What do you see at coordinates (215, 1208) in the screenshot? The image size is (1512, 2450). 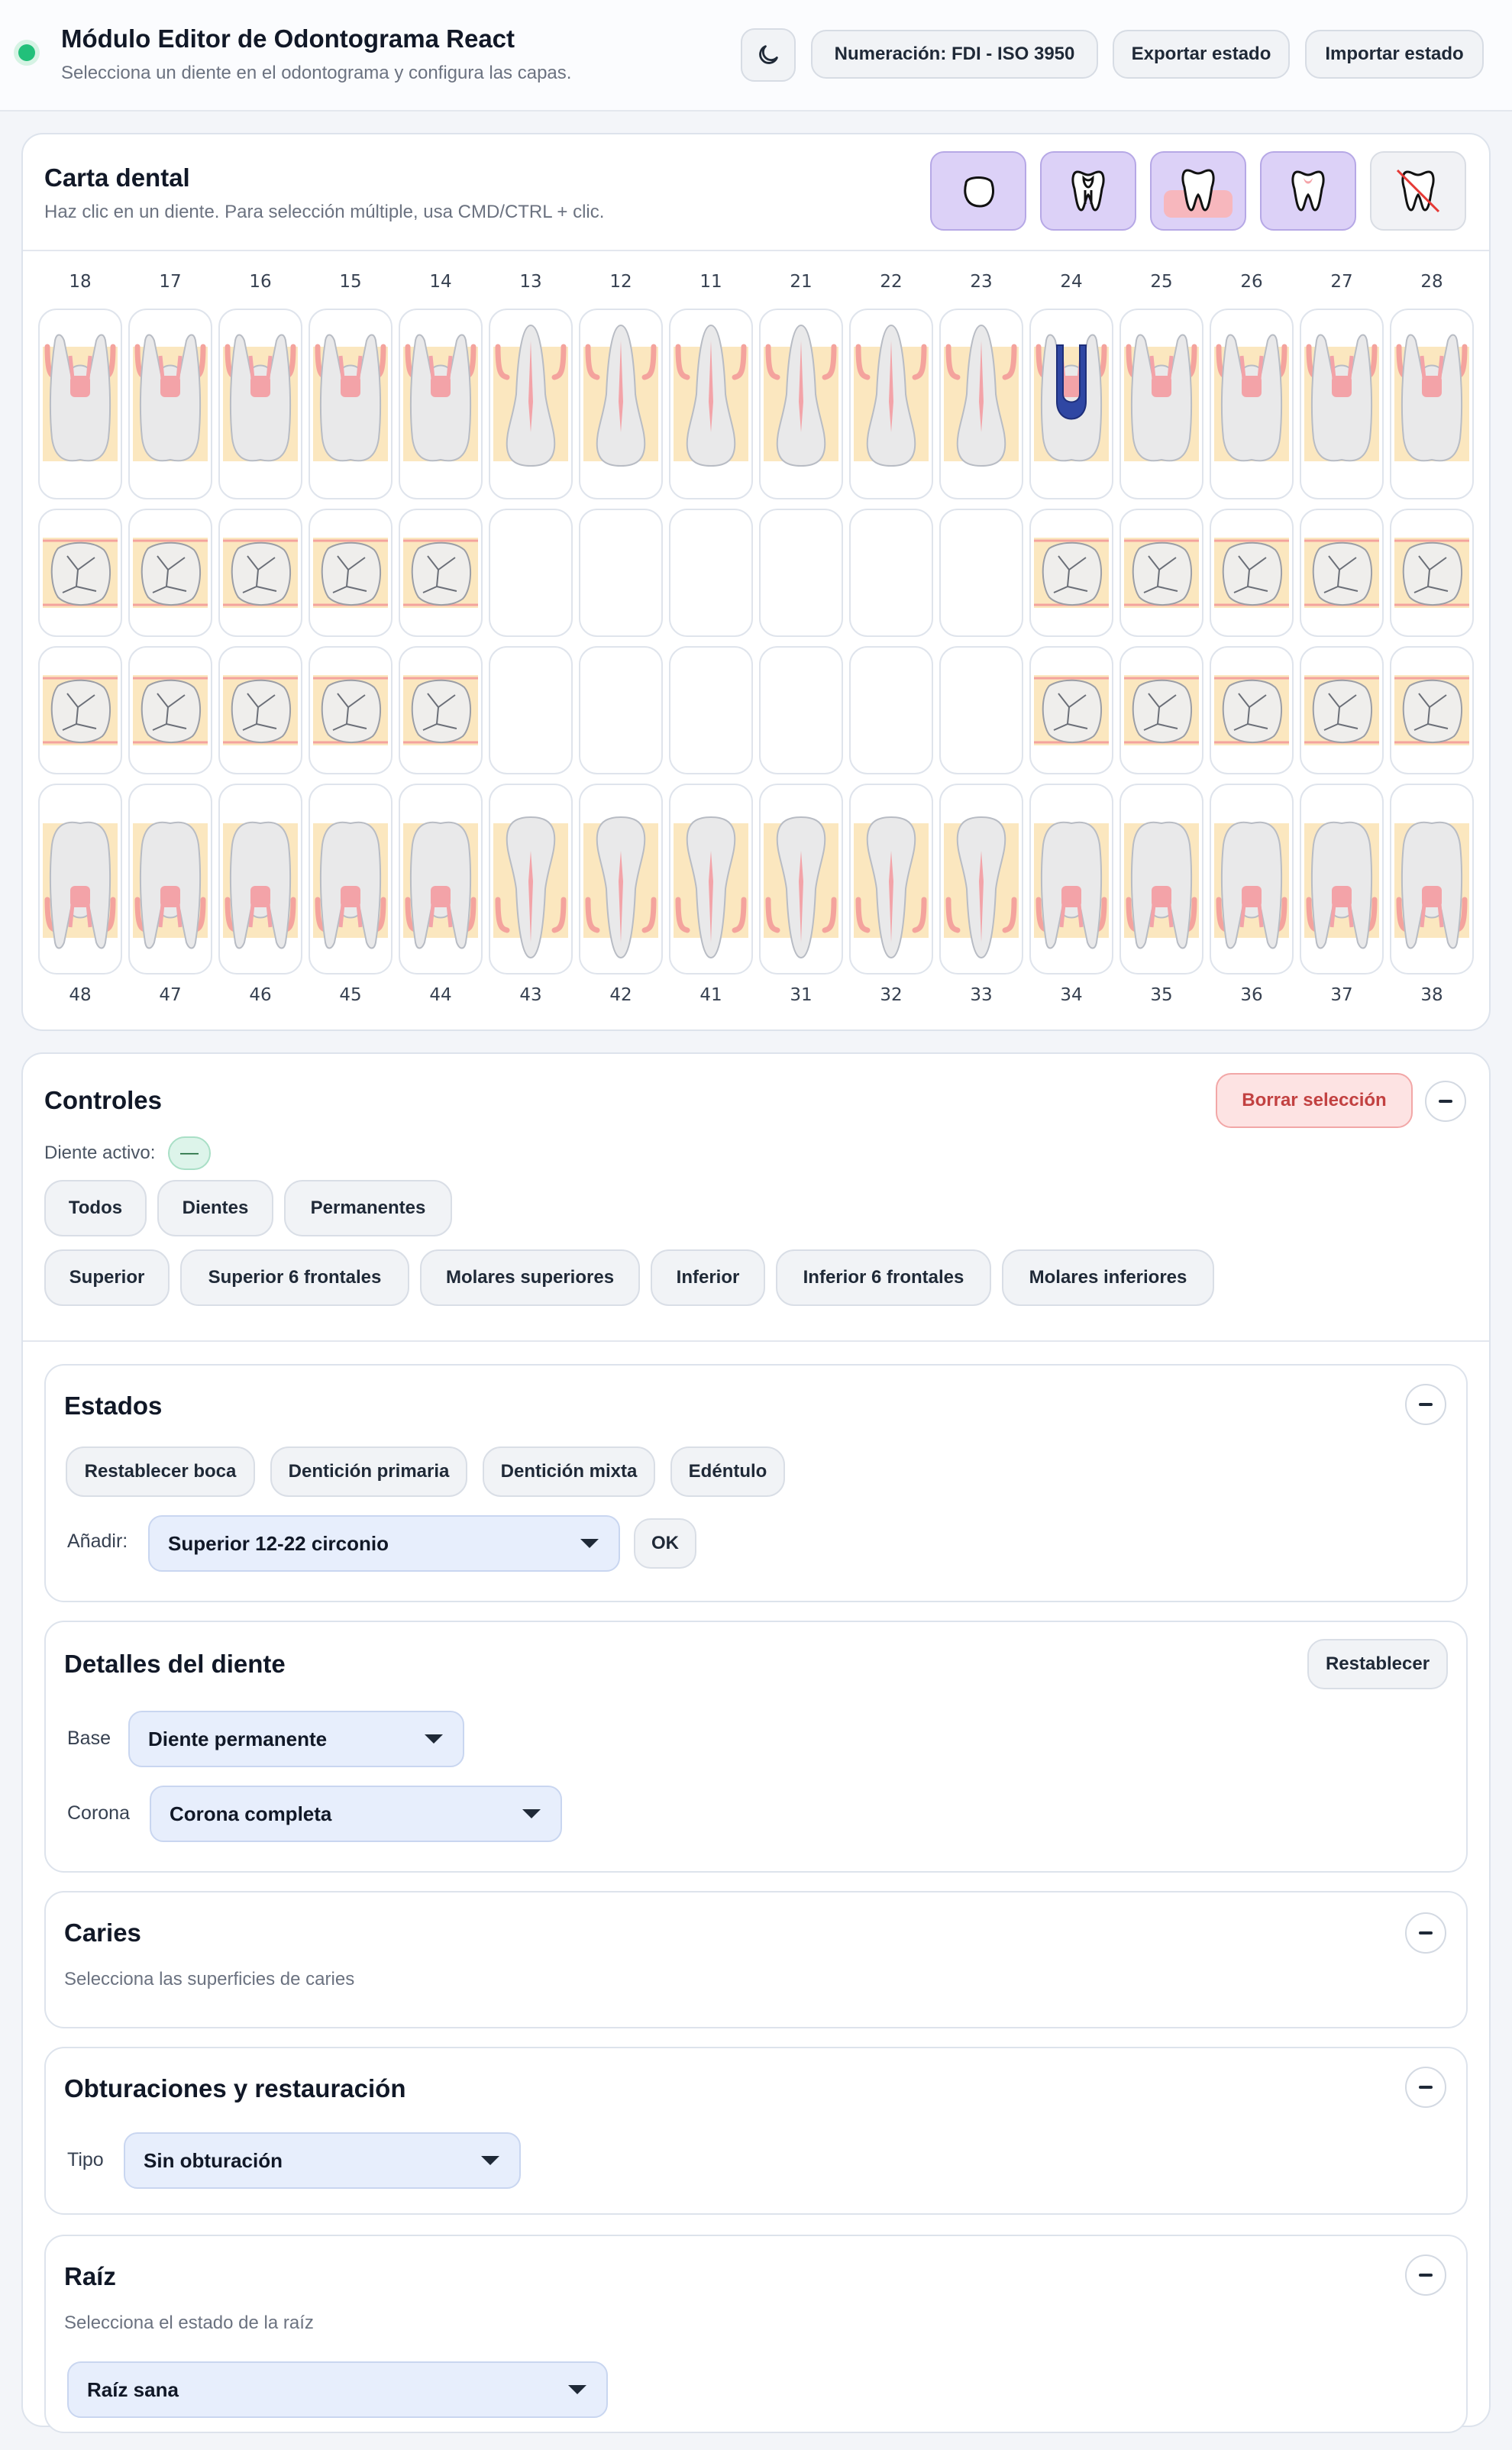 I see `quick-select-dientes: Dientes` at bounding box center [215, 1208].